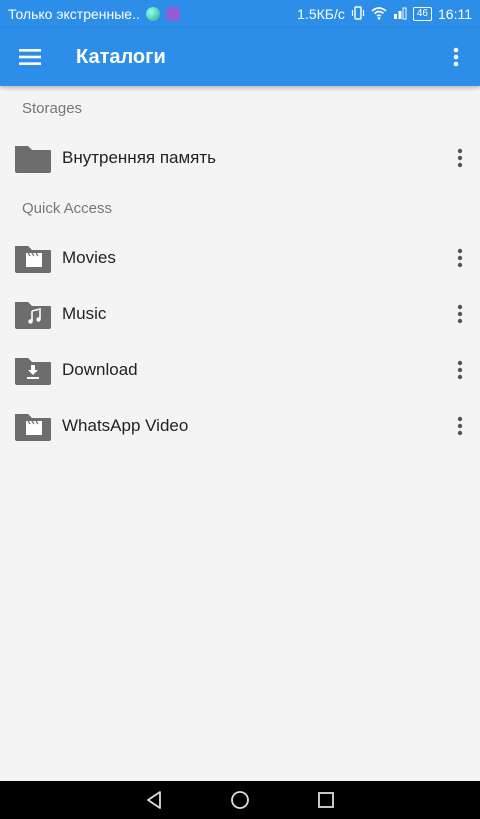  Describe the element at coordinates (240, 258) in the screenshot. I see `list-item-movies: Movies` at that location.